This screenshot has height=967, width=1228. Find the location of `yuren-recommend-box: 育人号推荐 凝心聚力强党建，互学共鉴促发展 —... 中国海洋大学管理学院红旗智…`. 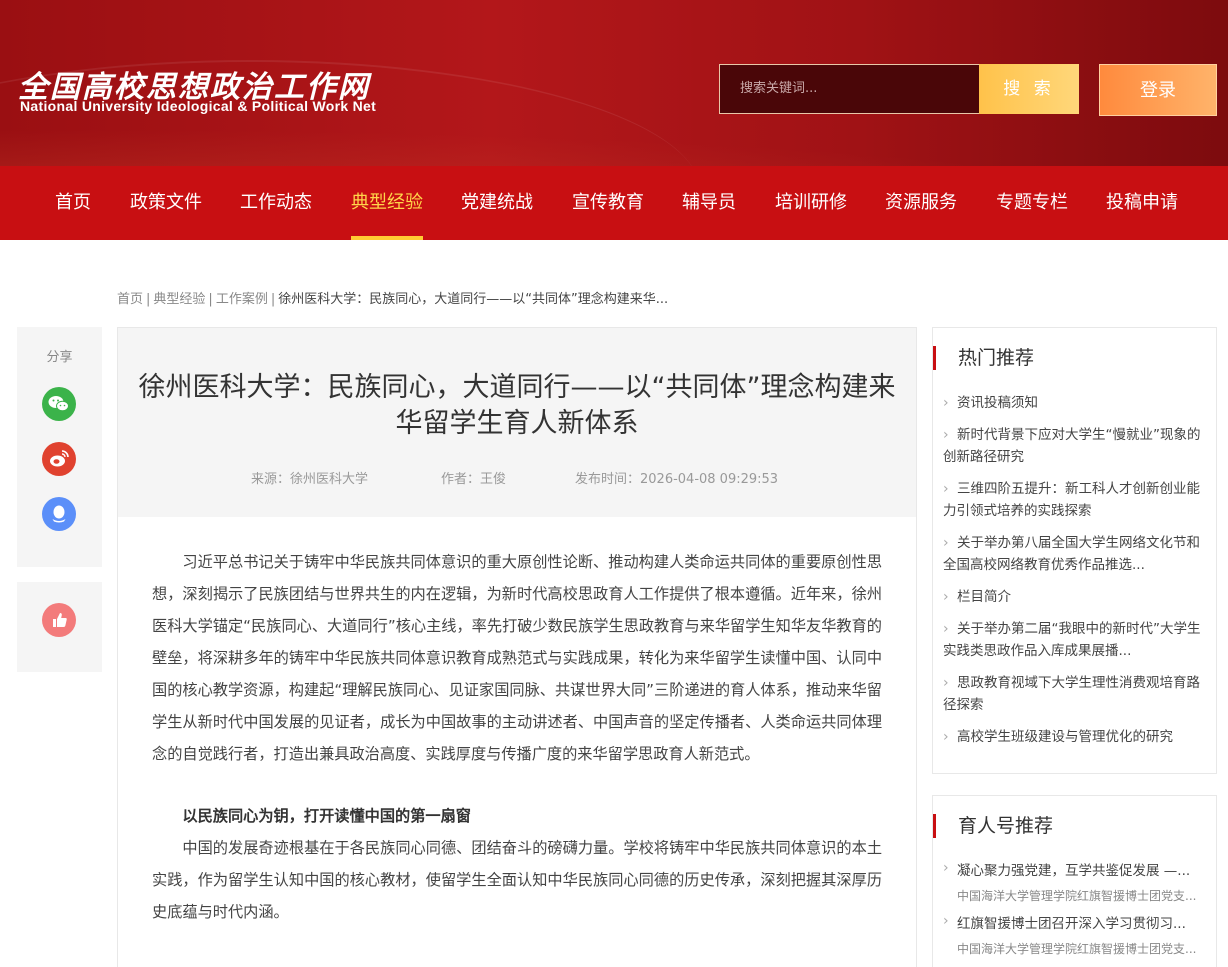

yuren-recommend-box: 育人号推荐 凝心聚力强党建，互学共鉴促发展 —... 中国海洋大学管理学院红旗智… is located at coordinates (1074, 881).